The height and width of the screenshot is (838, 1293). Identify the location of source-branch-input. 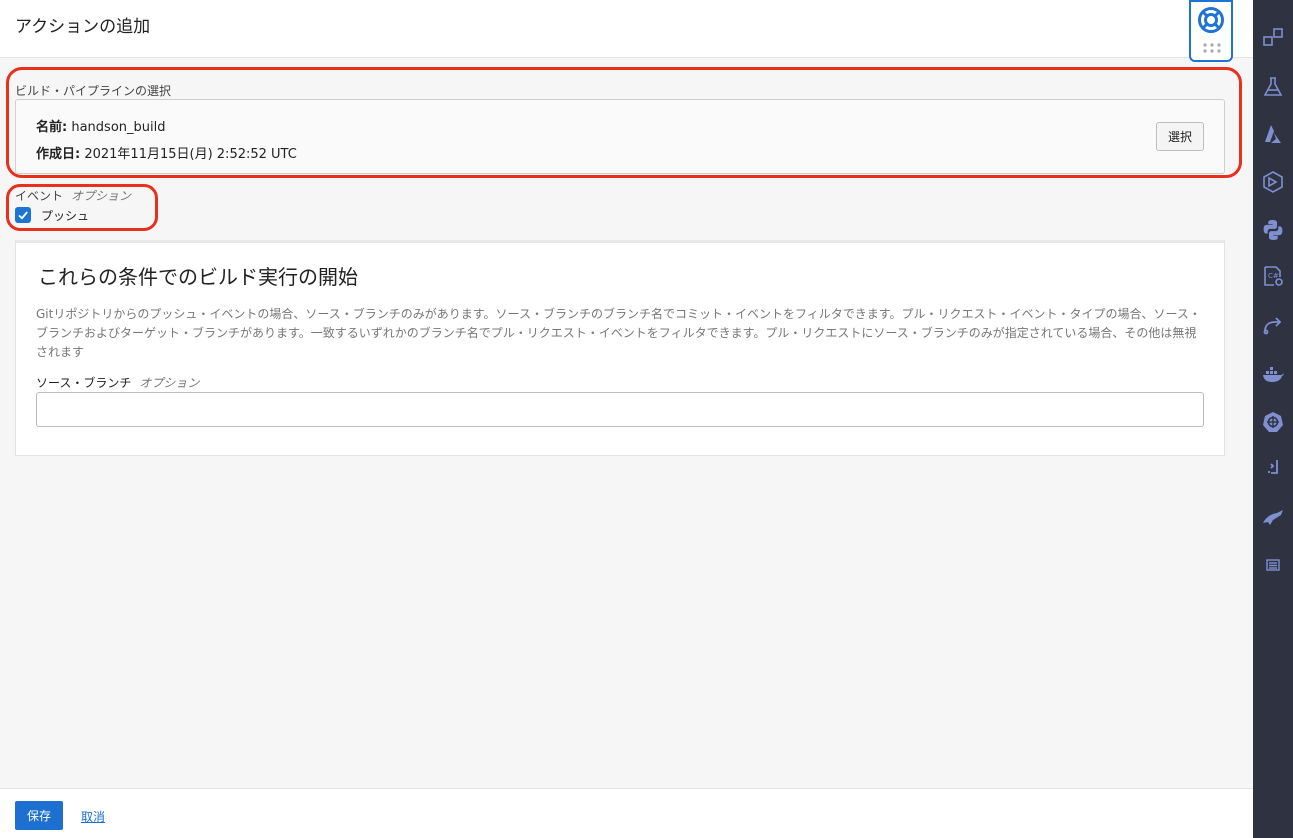
(620, 409).